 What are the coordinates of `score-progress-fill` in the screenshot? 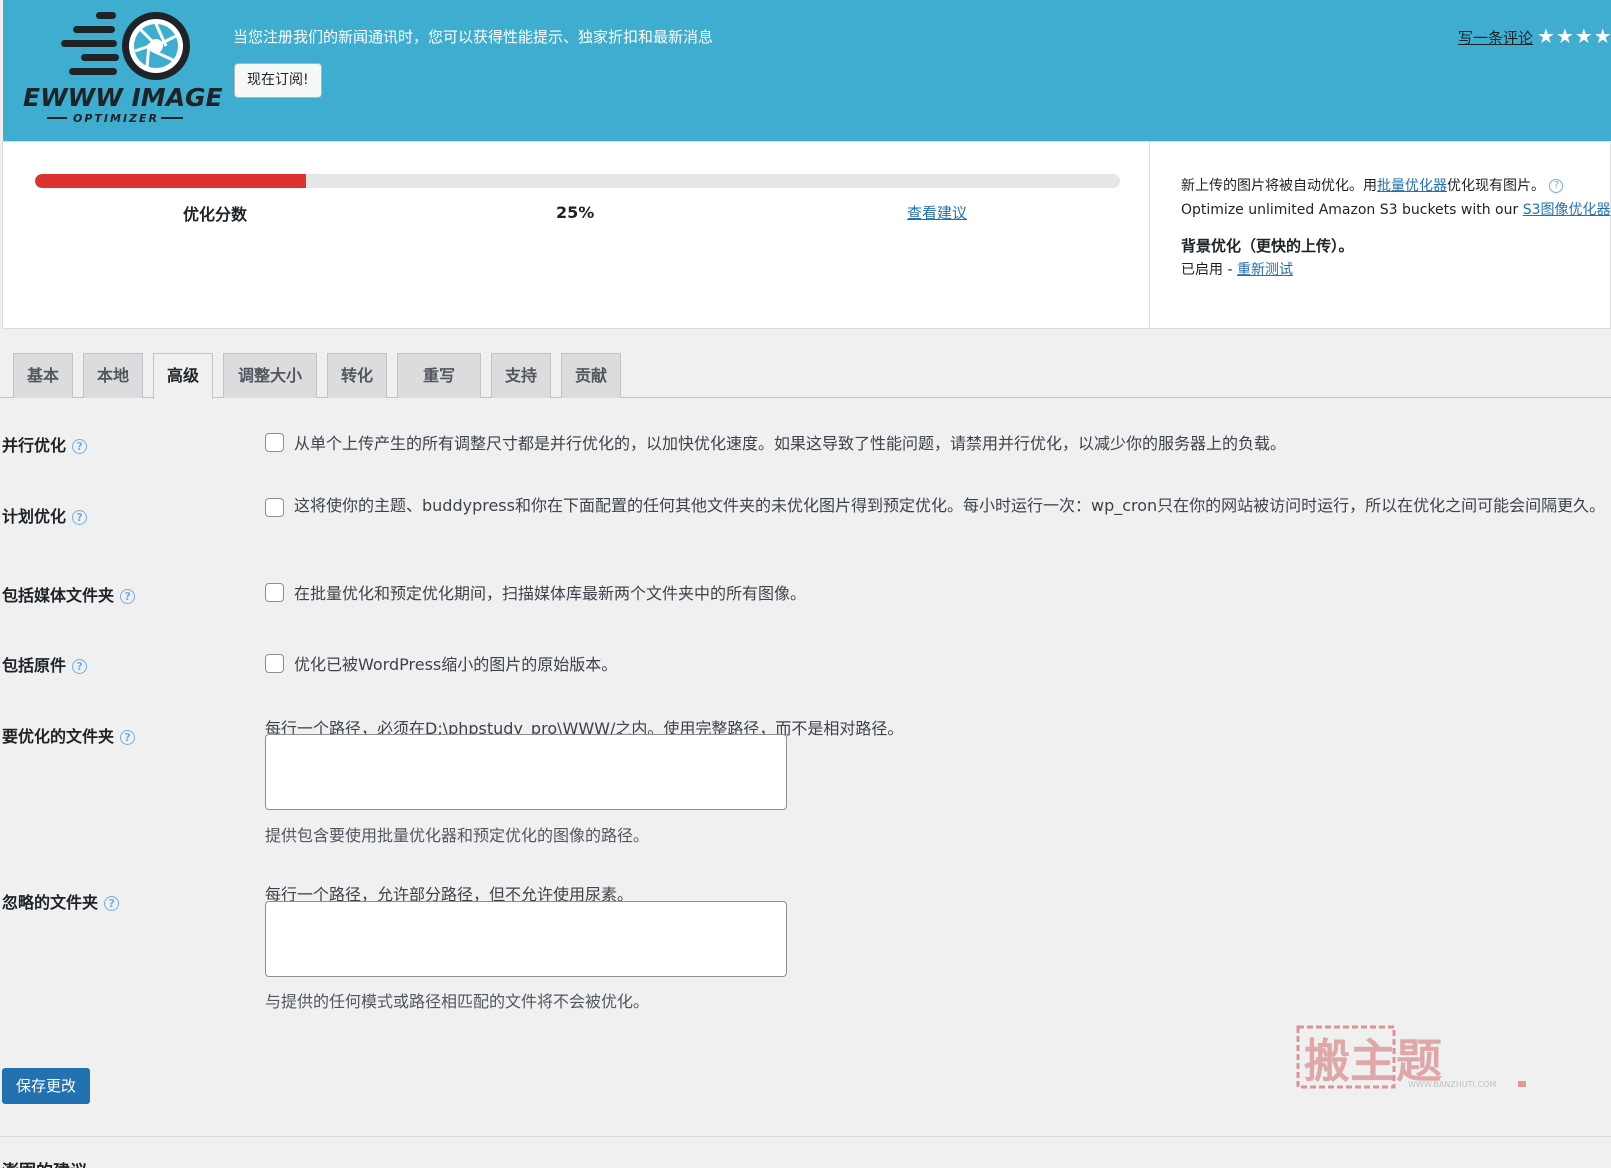 It's located at (171, 181).